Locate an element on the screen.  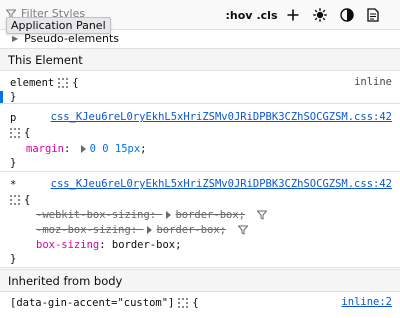
property-name: margin is located at coordinates (45, 149).